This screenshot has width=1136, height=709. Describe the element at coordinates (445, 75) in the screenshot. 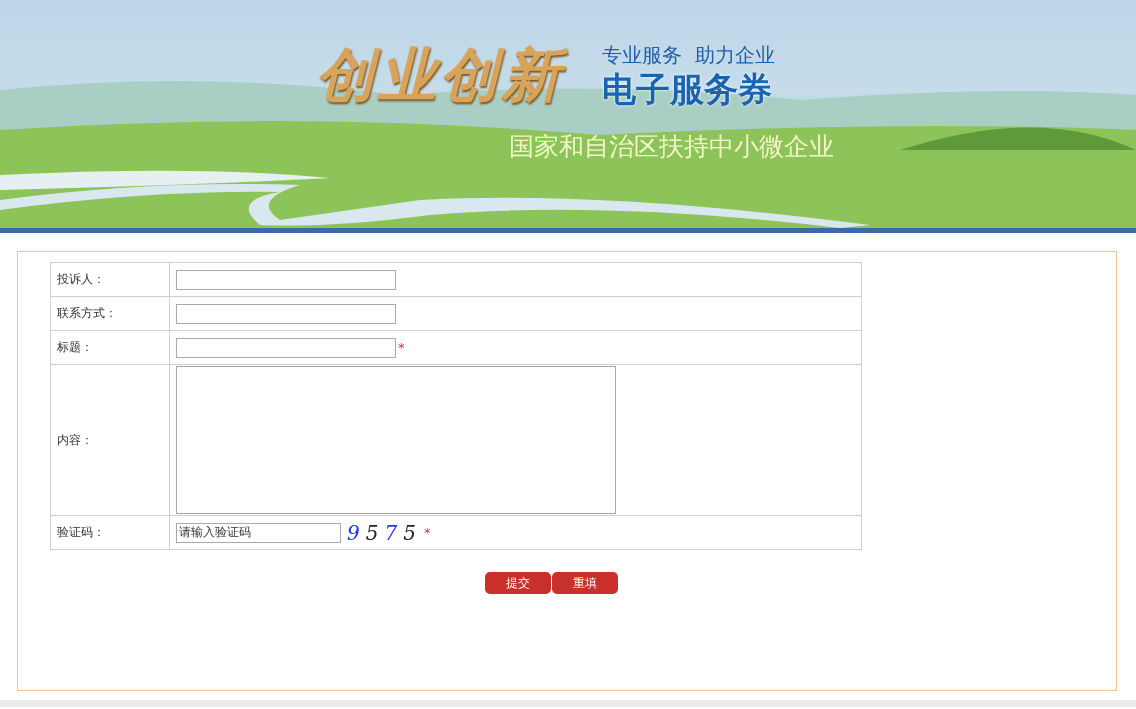

I see `banner-slogan: 创业创新` at that location.